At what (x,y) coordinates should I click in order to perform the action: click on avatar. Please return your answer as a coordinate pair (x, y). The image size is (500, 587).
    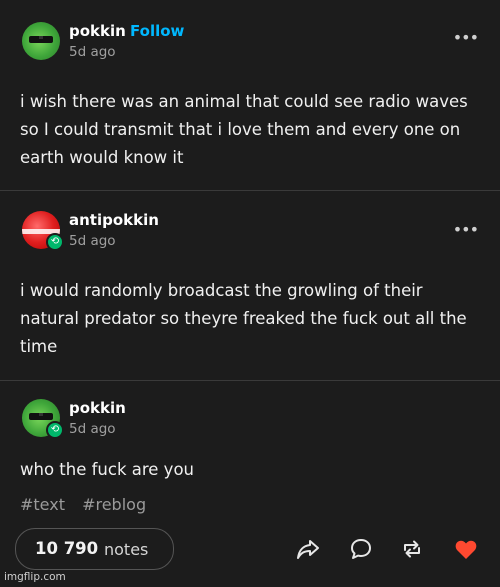
    Looking at the image, I should click on (41, 41).